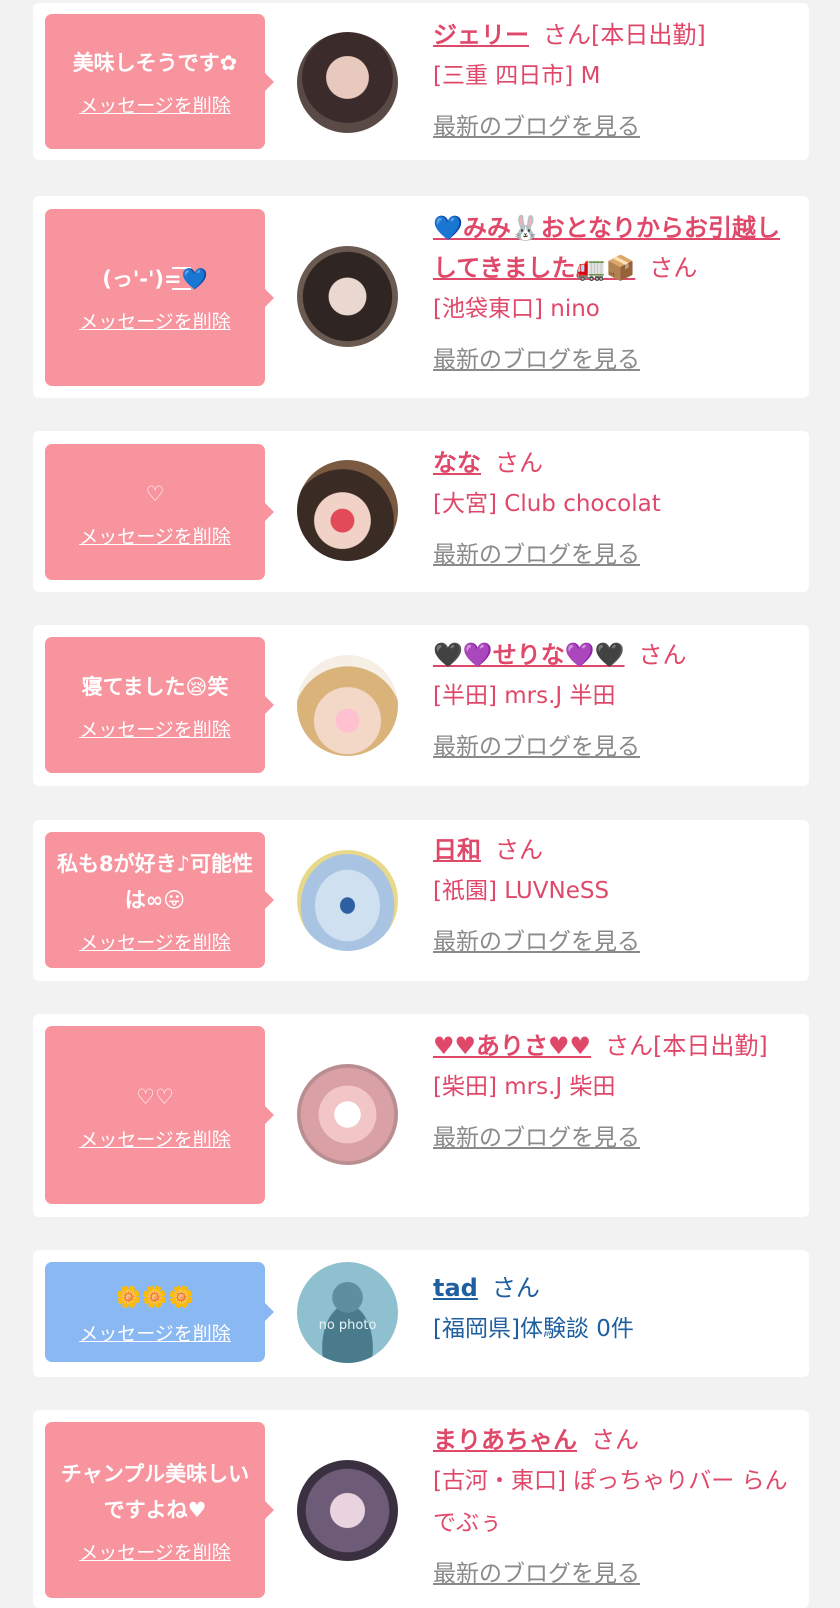 The height and width of the screenshot is (1608, 840). I want to click on message-text: チャンプル美味しいですよね♥, so click(155, 1491).